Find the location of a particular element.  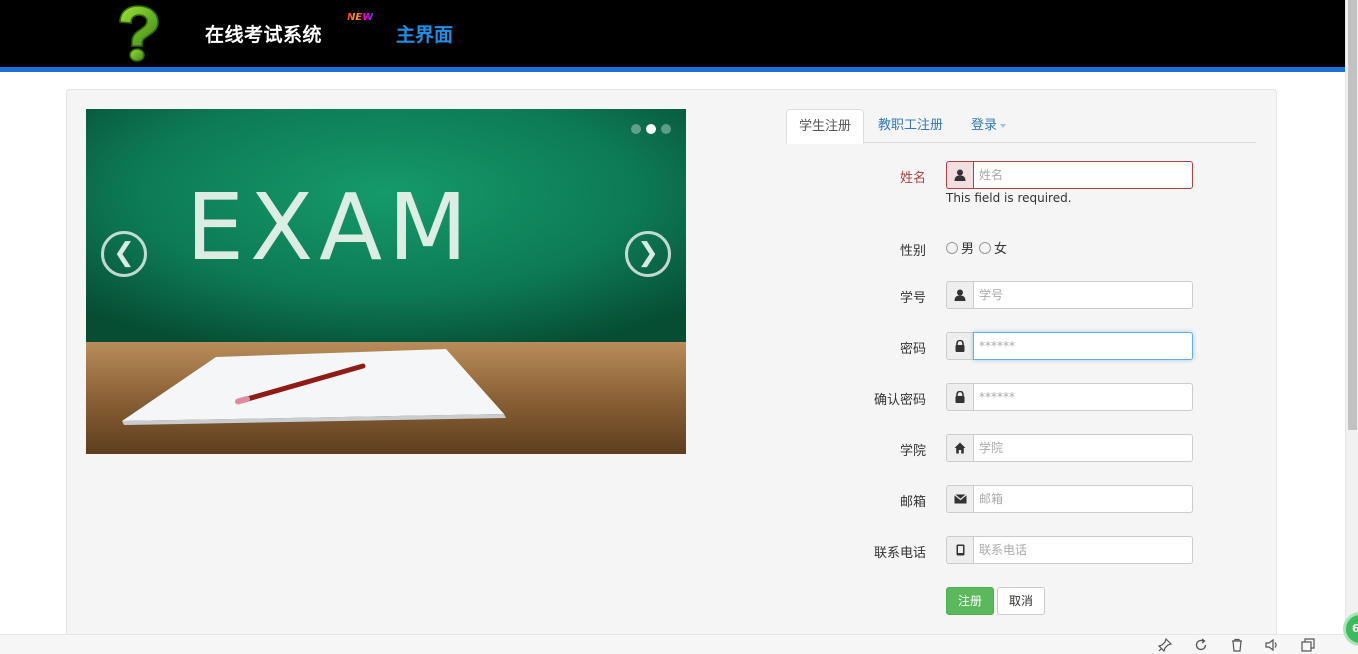

form-row-gender: 性别 男 女 is located at coordinates (1021, 248).